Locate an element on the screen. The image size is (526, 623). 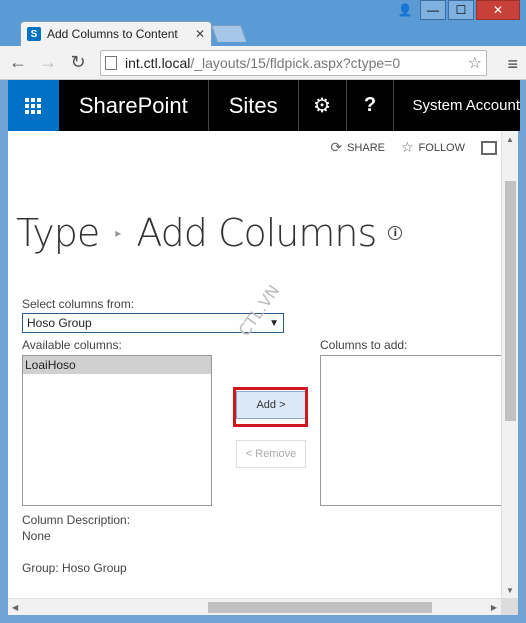
scroll-down-icon: ▼ is located at coordinates (510, 590).